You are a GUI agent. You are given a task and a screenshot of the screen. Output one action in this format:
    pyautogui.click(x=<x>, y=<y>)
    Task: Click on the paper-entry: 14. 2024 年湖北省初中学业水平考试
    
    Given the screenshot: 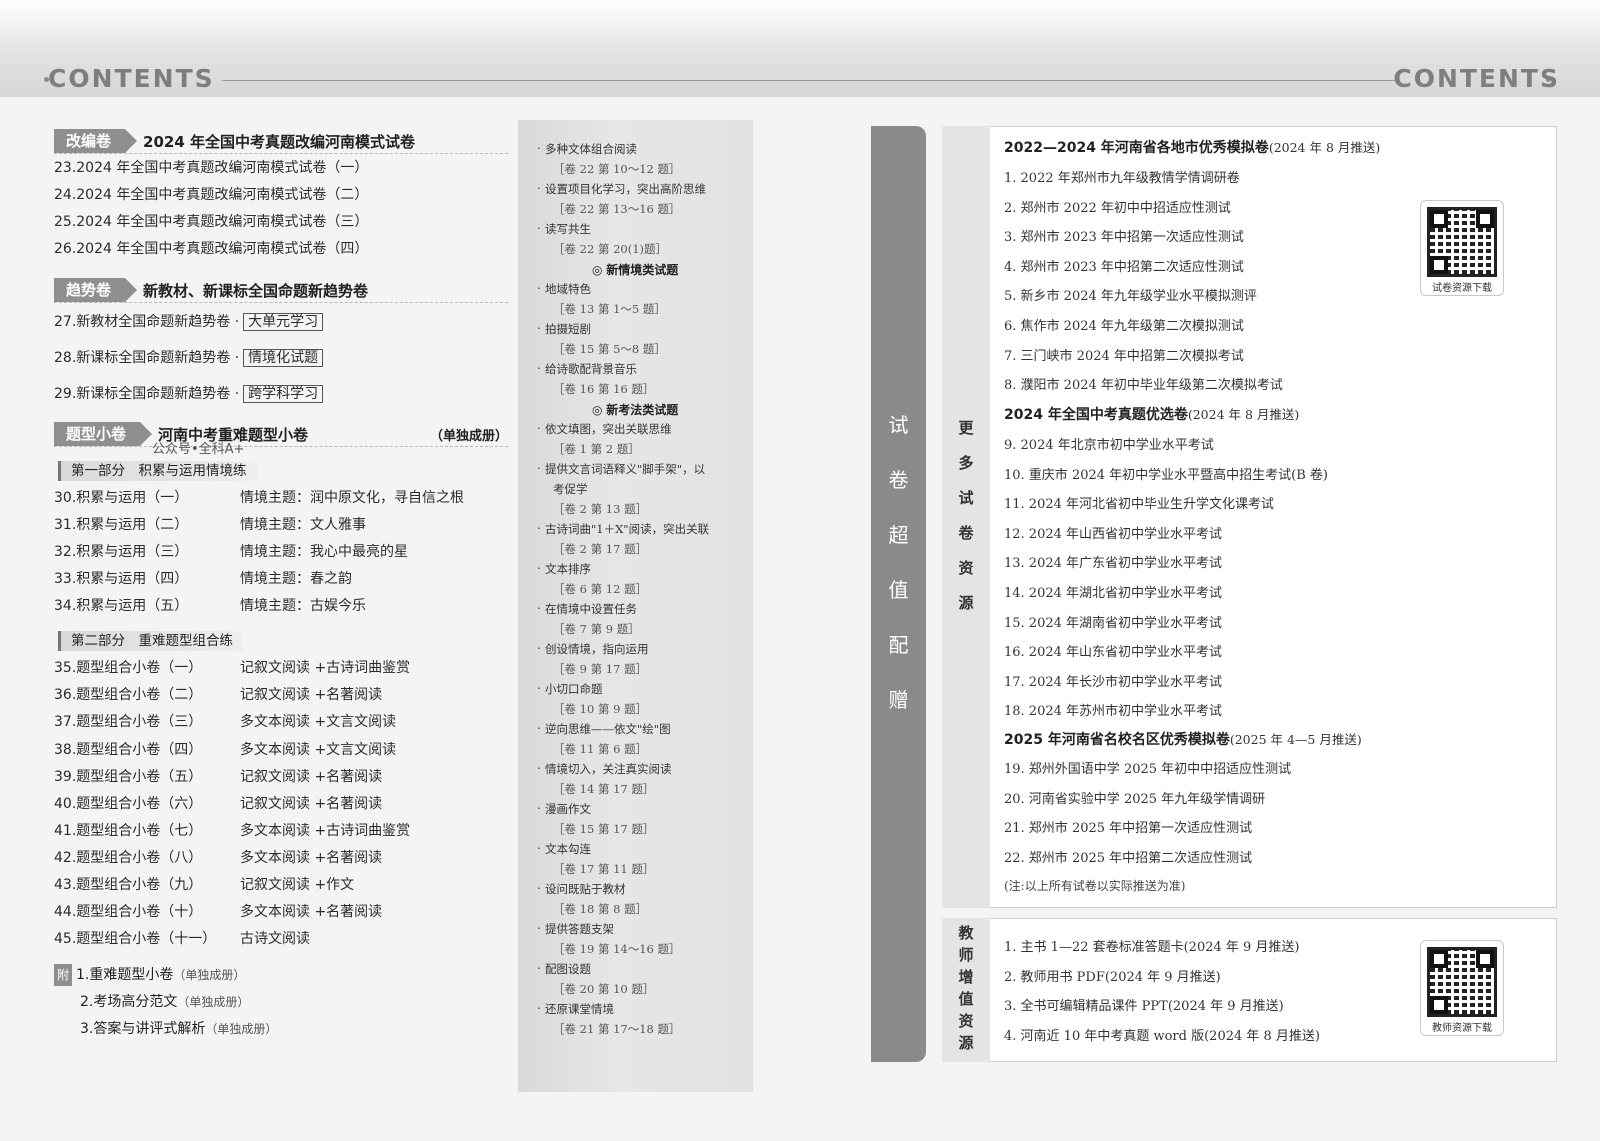 What is the action you would take?
    pyautogui.click(x=1113, y=591)
    